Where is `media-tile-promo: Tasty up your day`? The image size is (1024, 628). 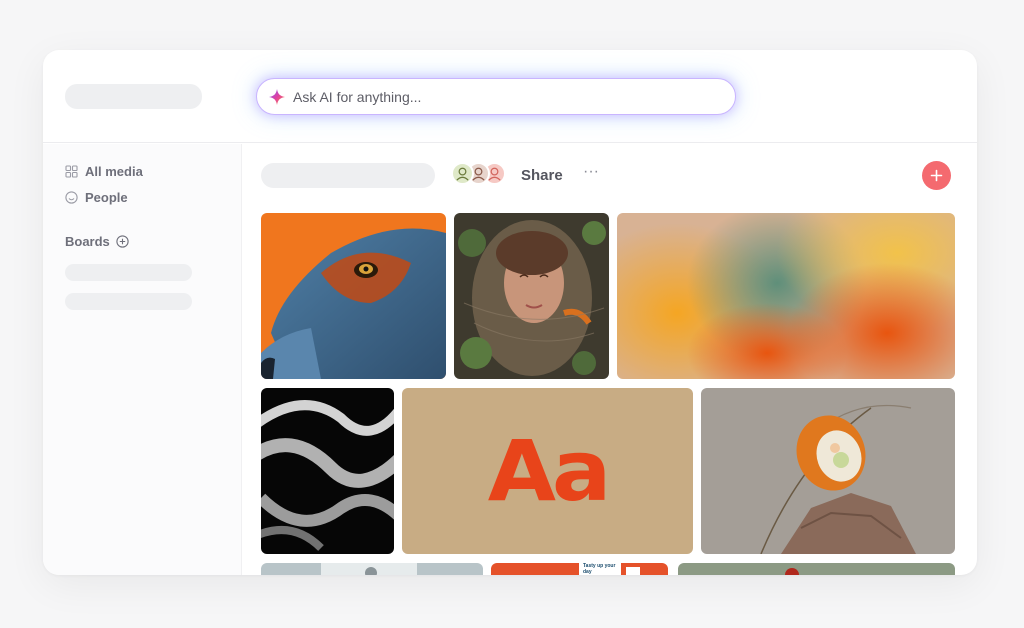 media-tile-promo: Tasty up your day is located at coordinates (579, 569).